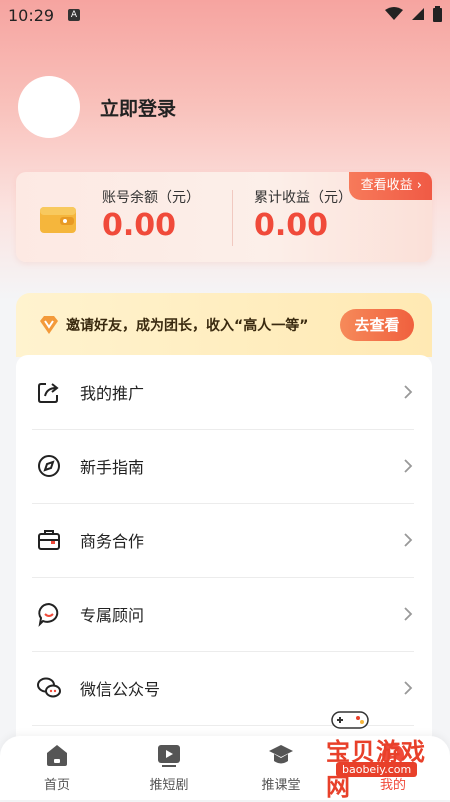  Describe the element at coordinates (49, 107) in the screenshot. I see `avatar` at that location.